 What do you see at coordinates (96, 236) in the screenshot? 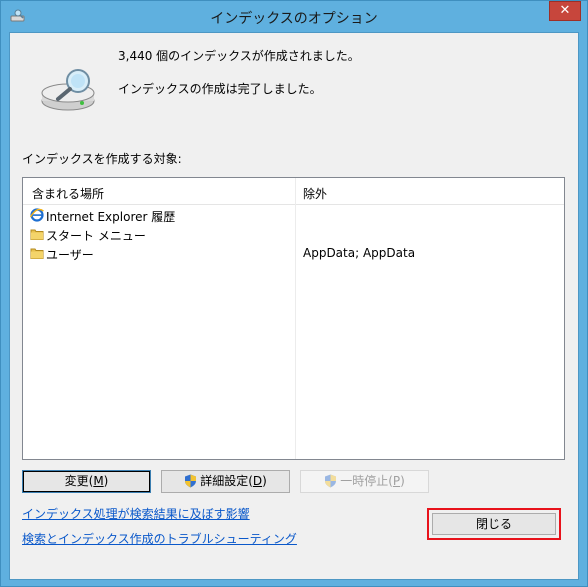
I see `location-label: スタート メニュー` at bounding box center [96, 236].